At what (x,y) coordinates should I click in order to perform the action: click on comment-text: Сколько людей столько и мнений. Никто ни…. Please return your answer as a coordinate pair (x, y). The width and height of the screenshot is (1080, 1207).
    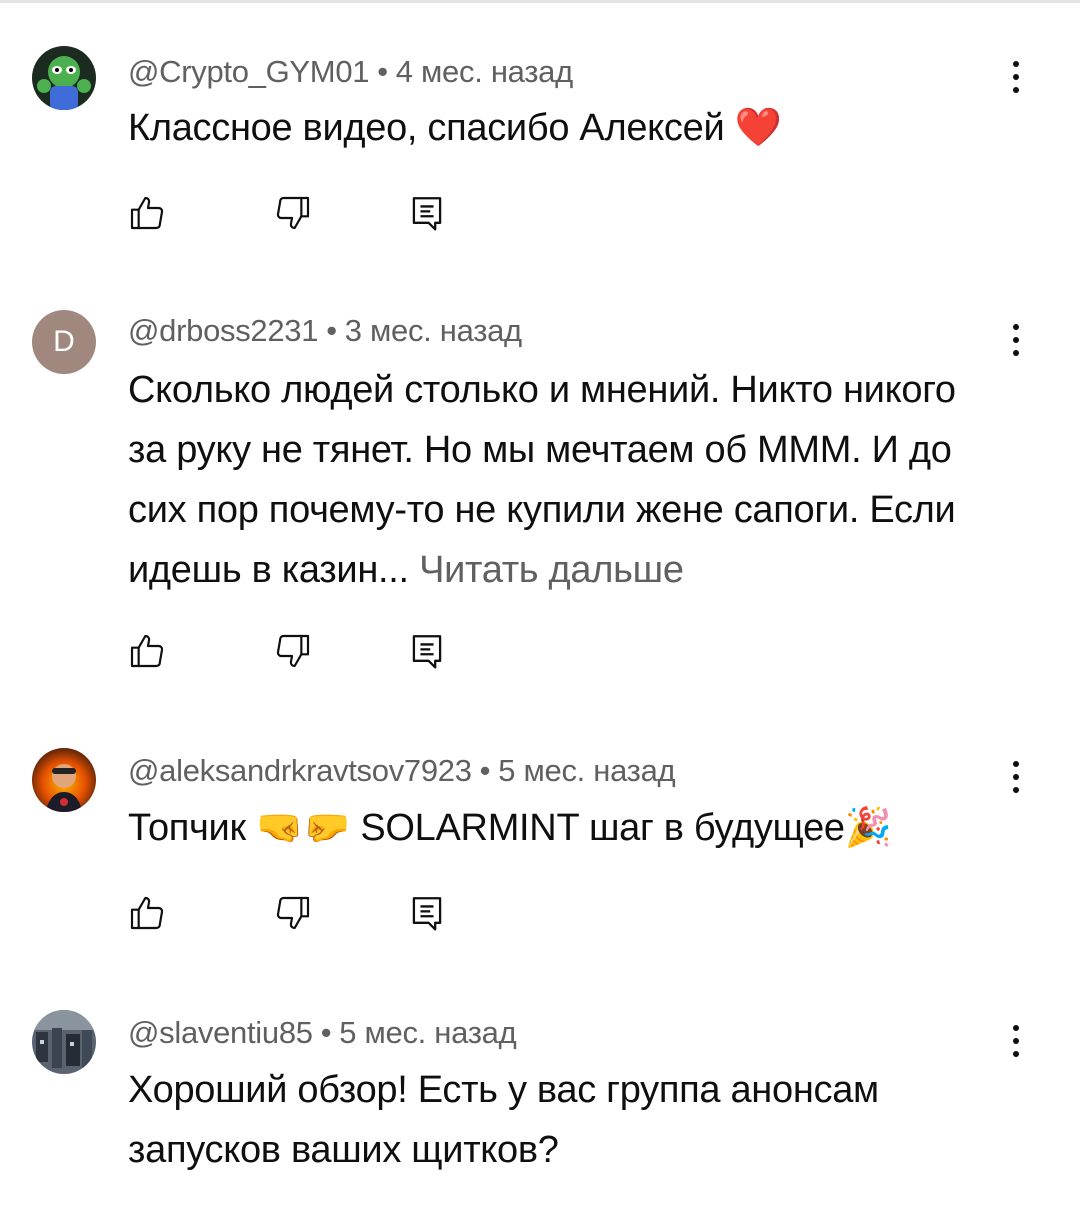
    Looking at the image, I should click on (542, 480).